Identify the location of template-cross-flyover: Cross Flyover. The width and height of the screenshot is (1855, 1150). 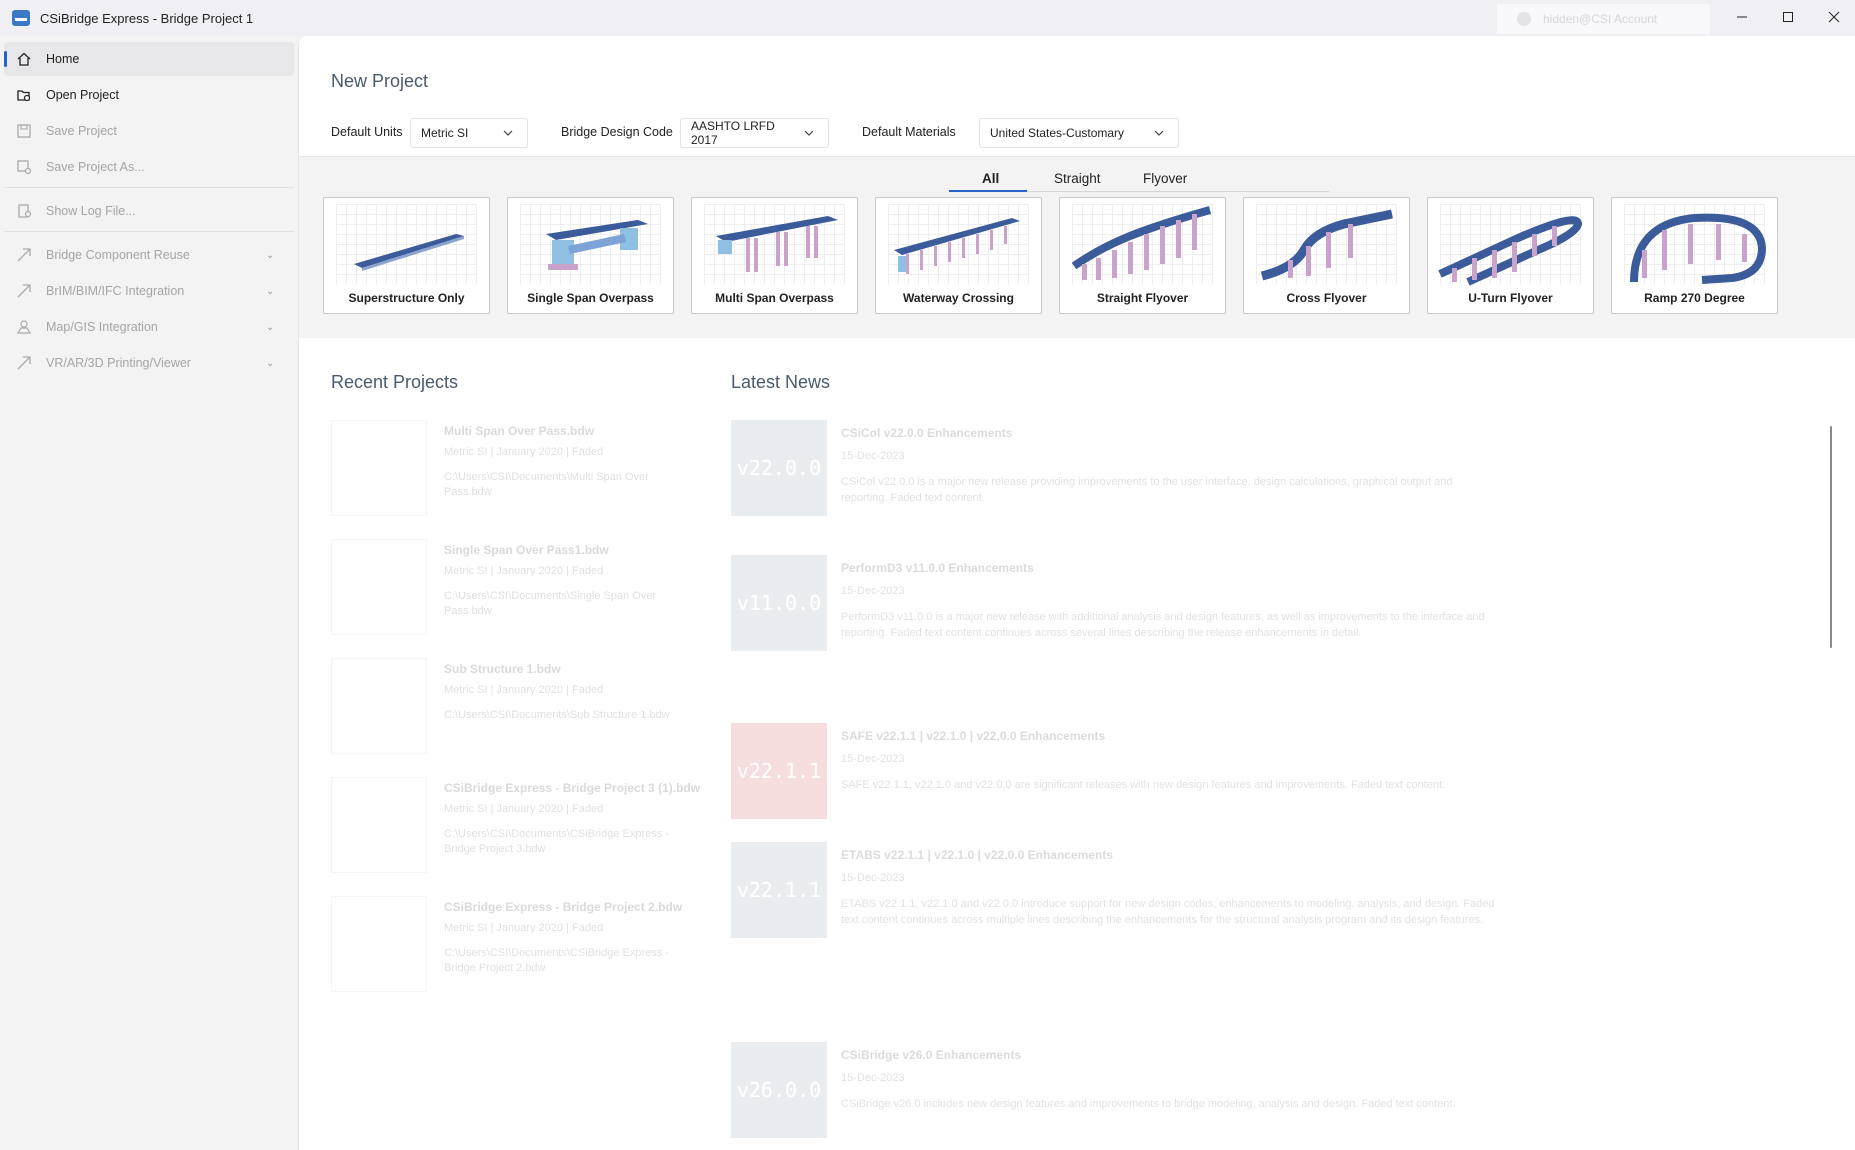
(1326, 255).